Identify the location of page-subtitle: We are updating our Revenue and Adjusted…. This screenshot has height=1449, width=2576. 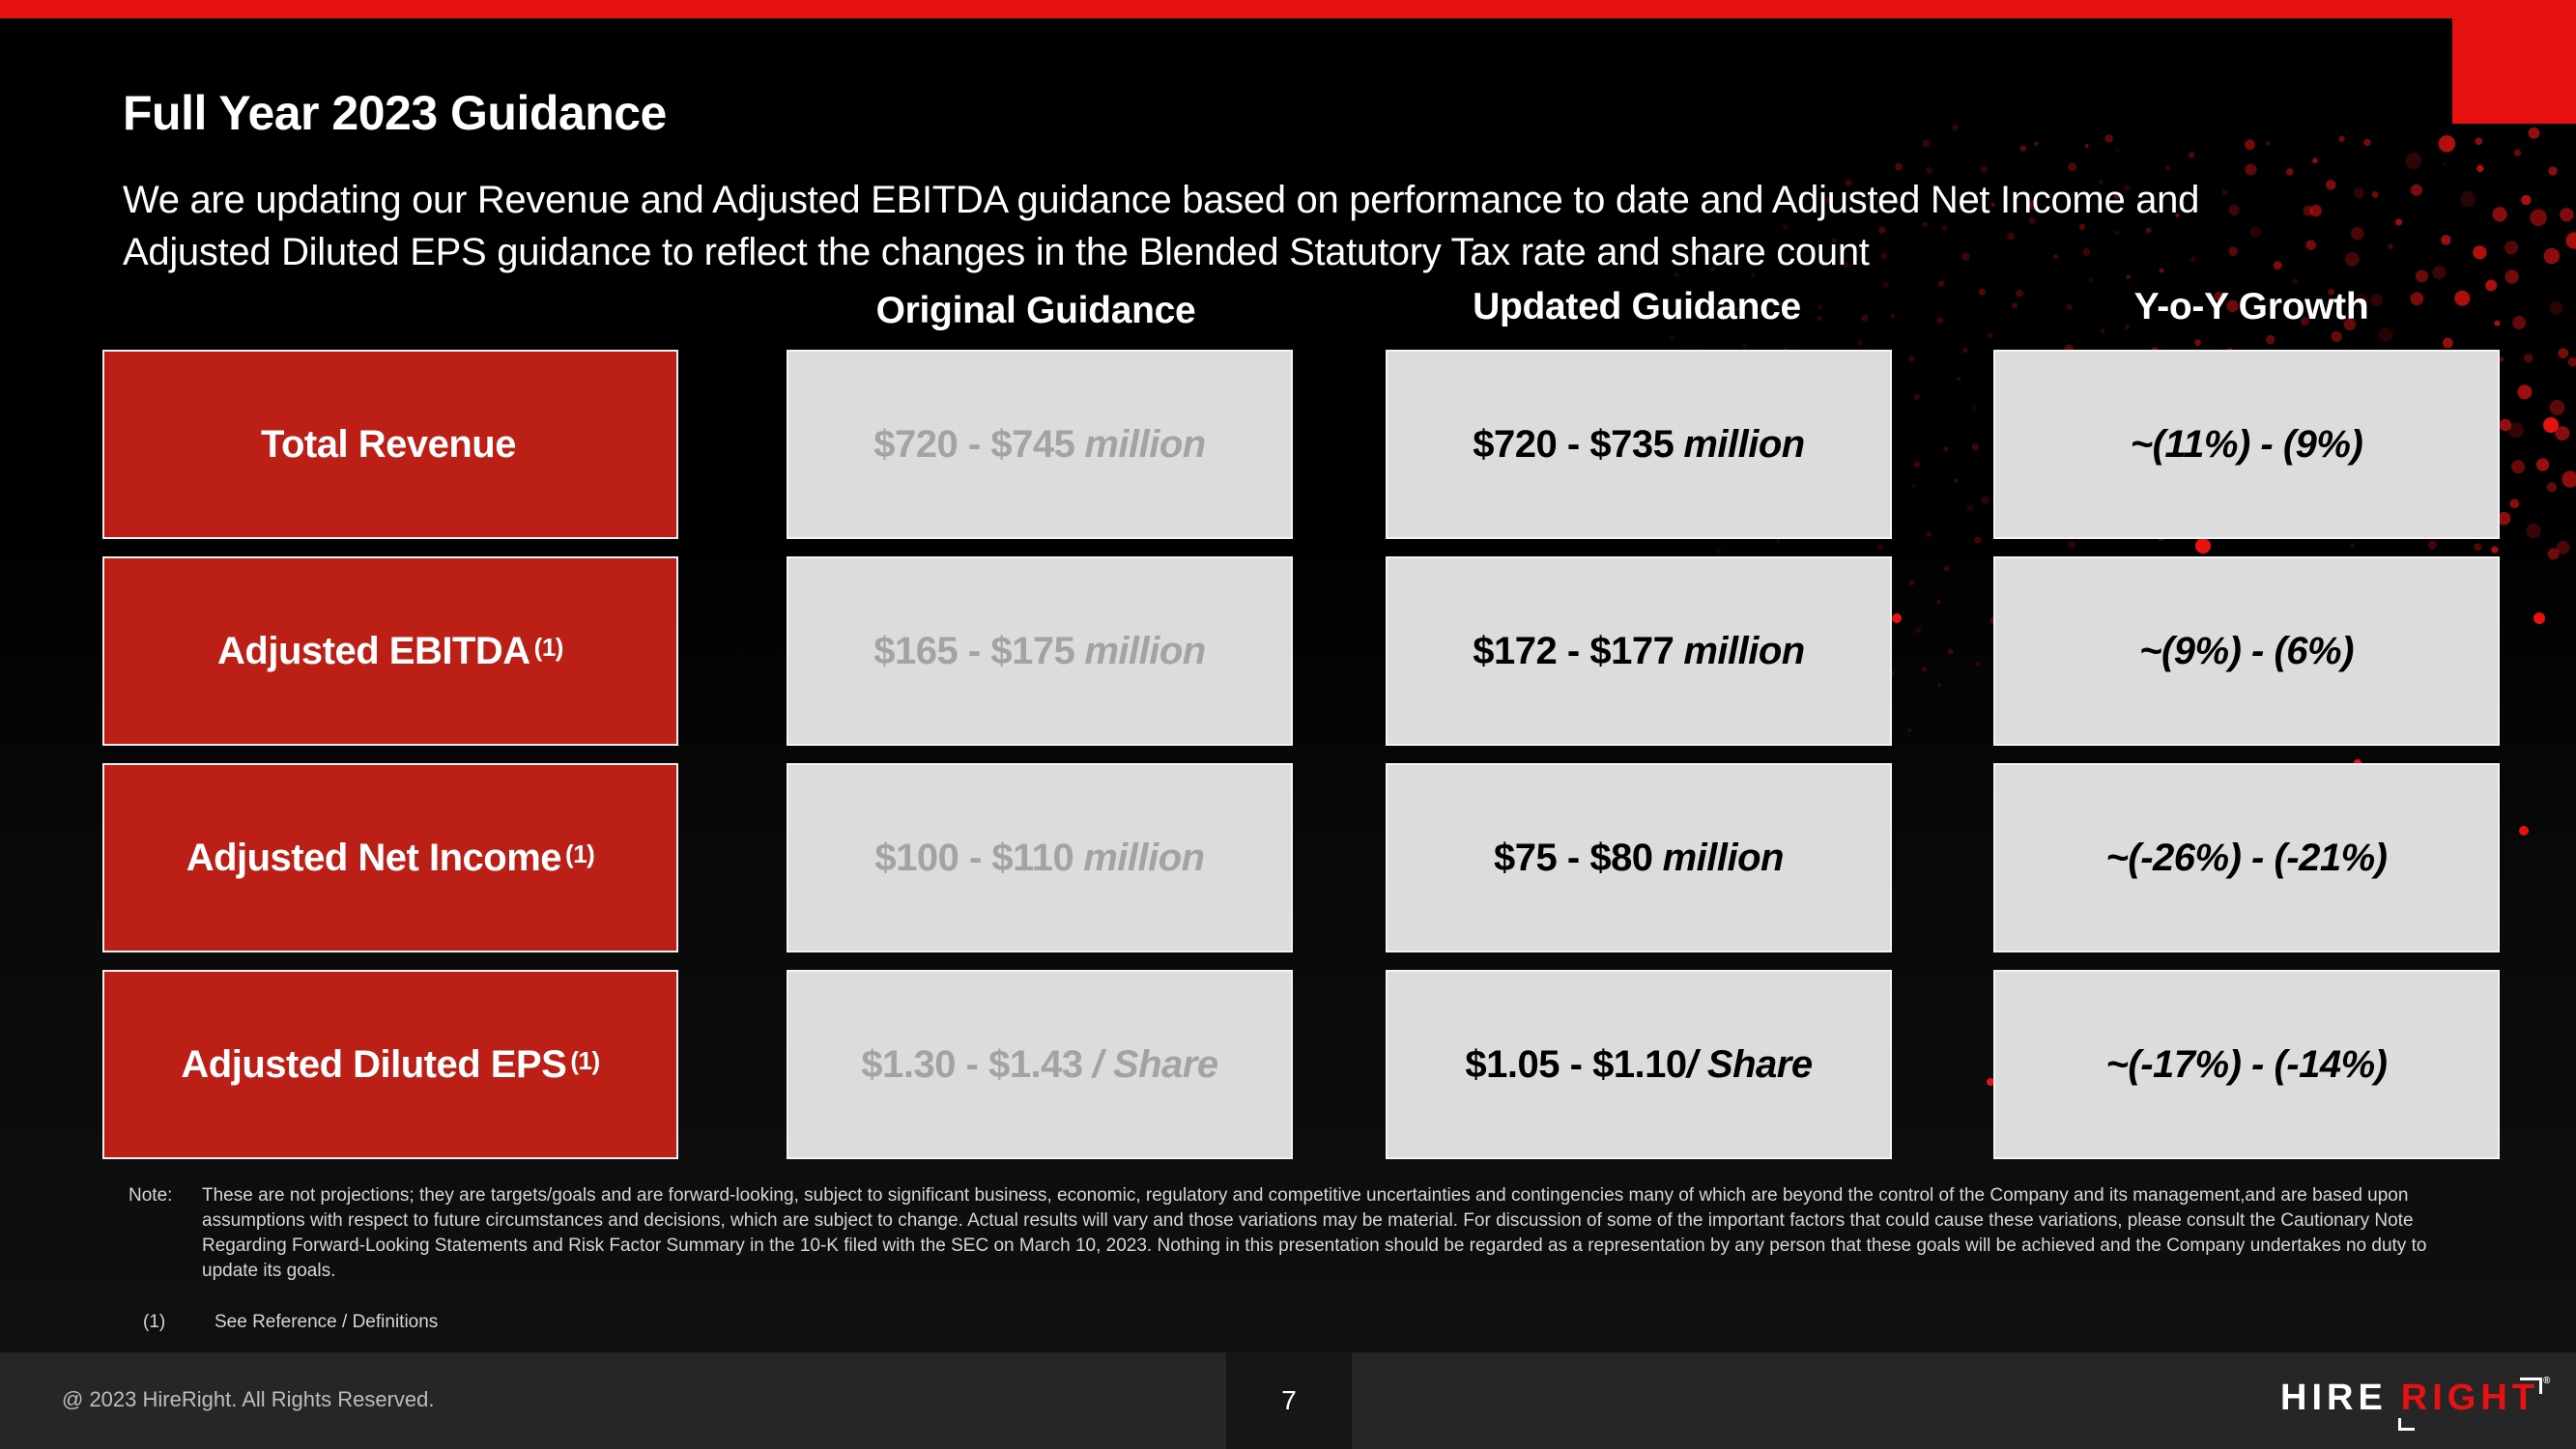
(1162, 226).